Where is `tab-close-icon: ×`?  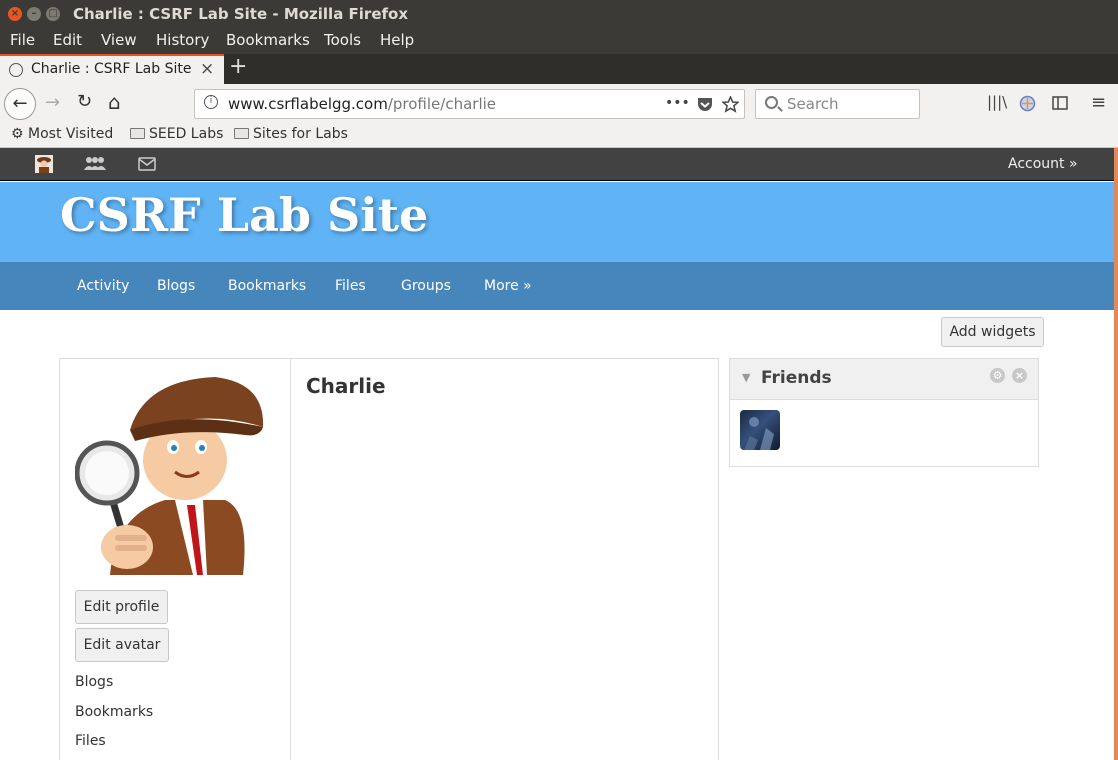
tab-close-icon: × is located at coordinates (207, 69).